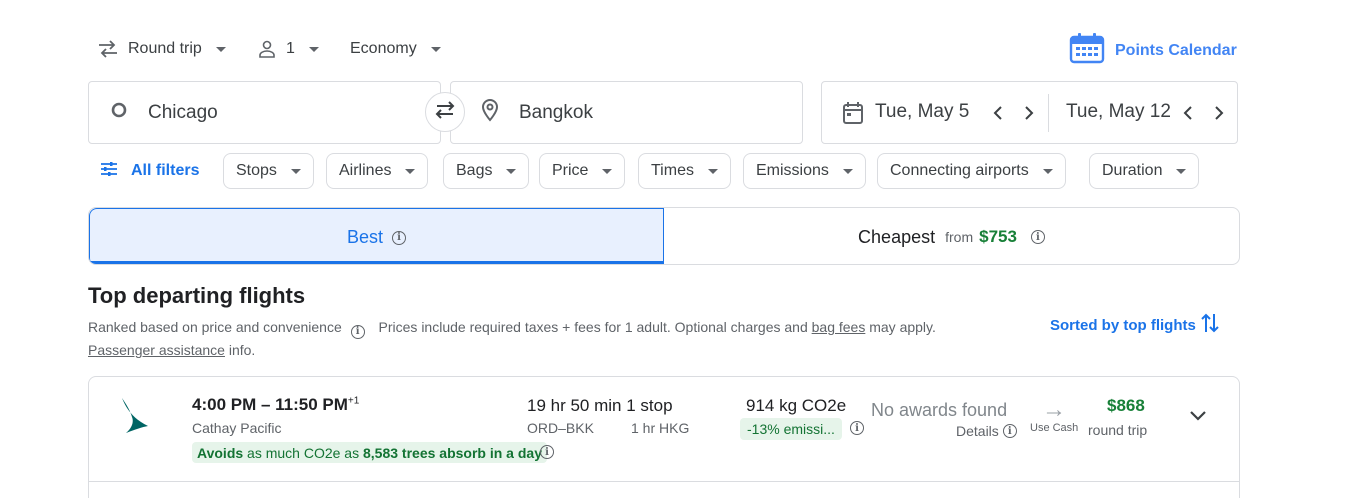 The image size is (1357, 498). I want to click on origin-field: Chicago, so click(264, 112).